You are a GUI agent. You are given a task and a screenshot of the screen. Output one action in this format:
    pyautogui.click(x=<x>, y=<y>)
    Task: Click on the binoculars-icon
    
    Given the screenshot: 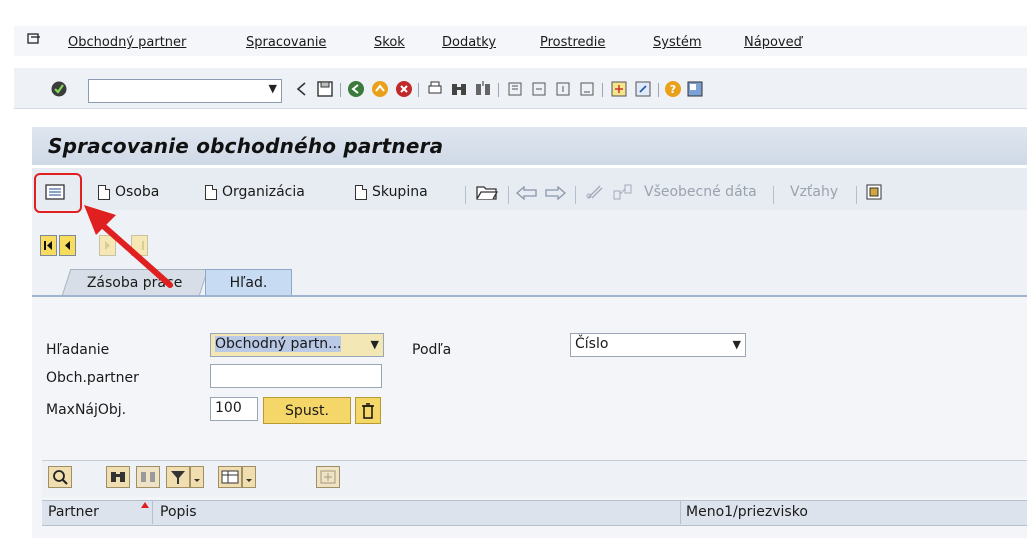 What is the action you would take?
    pyautogui.click(x=118, y=477)
    